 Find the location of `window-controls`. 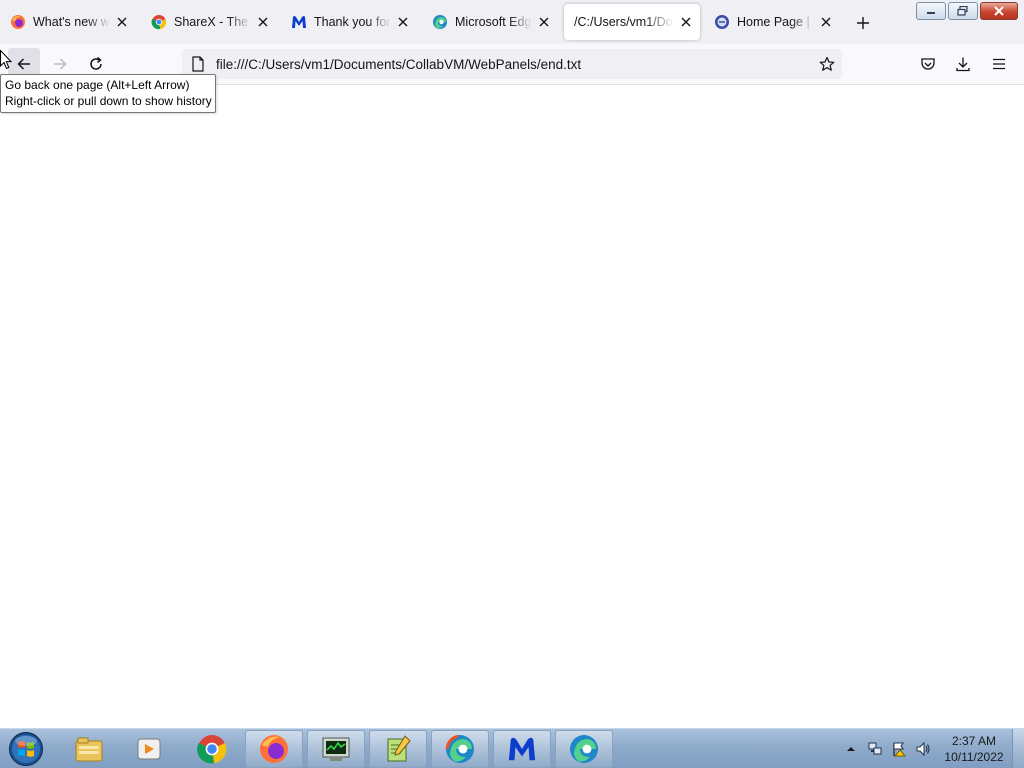

window-controls is located at coordinates (967, 11).